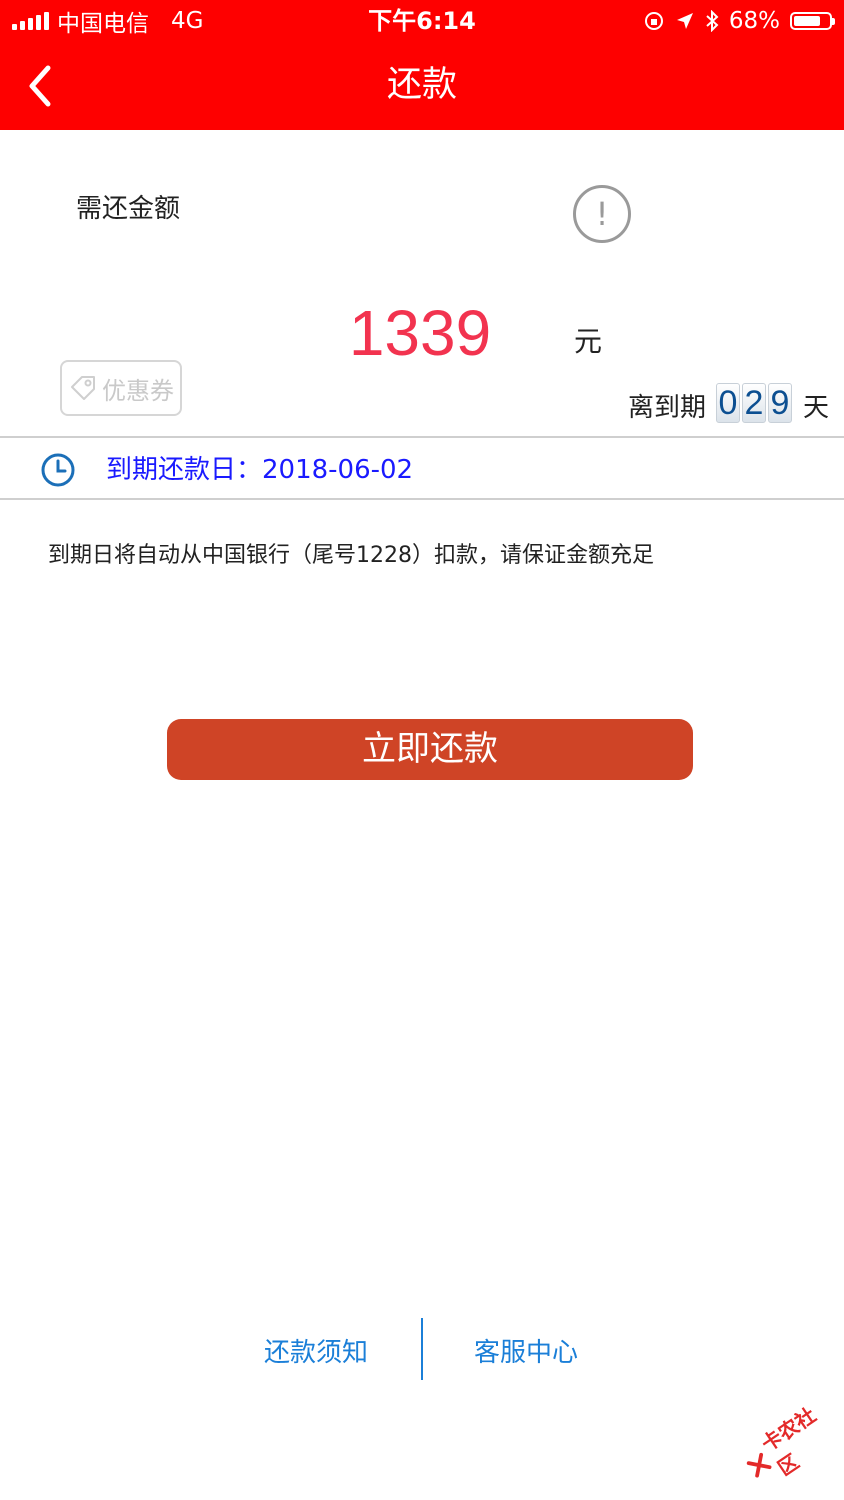 Image resolution: width=844 pixels, height=1500 pixels. Describe the element at coordinates (728, 403) in the screenshot. I see `days-digit: 0` at that location.